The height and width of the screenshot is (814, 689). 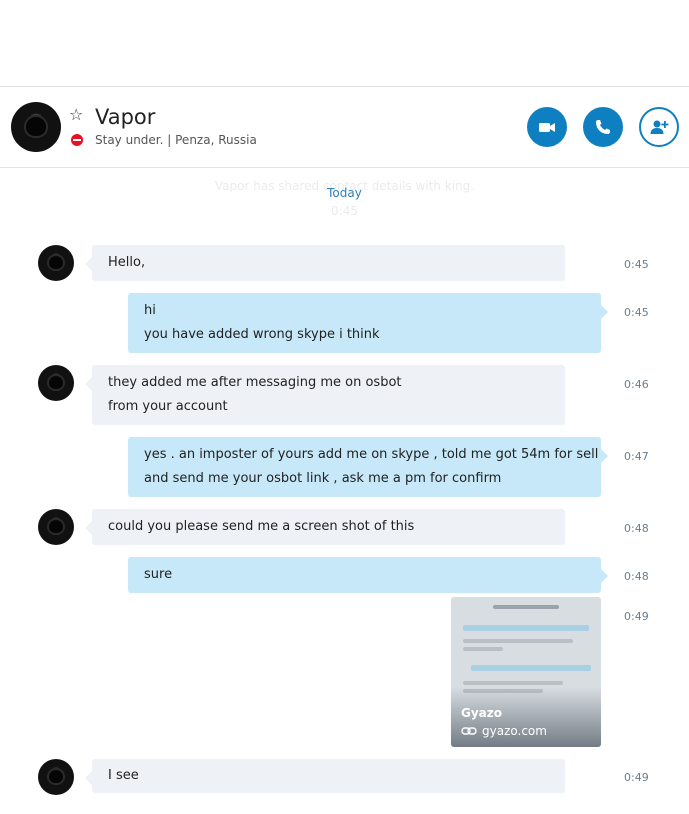 What do you see at coordinates (77, 140) in the screenshot?
I see `do-not-disturb-status-icon` at bounding box center [77, 140].